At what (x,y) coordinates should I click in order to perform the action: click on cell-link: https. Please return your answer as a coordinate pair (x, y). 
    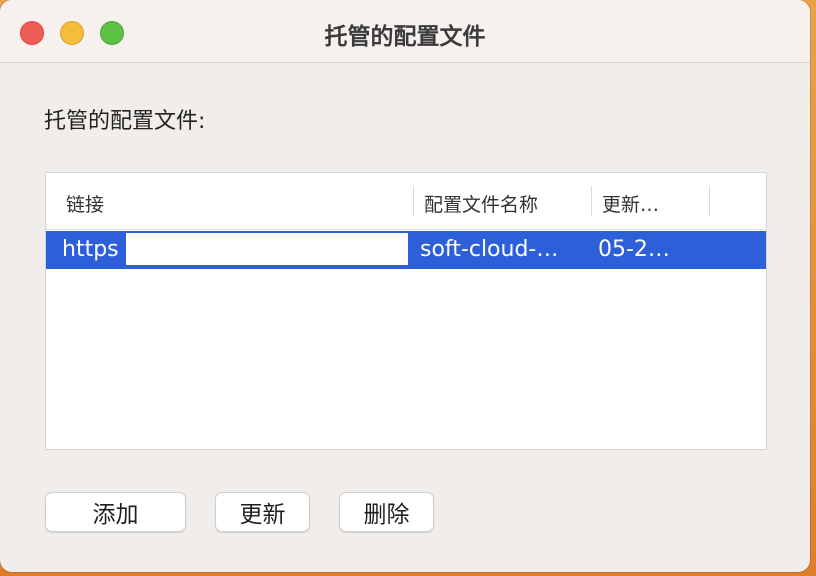
    Looking at the image, I should click on (90, 249).